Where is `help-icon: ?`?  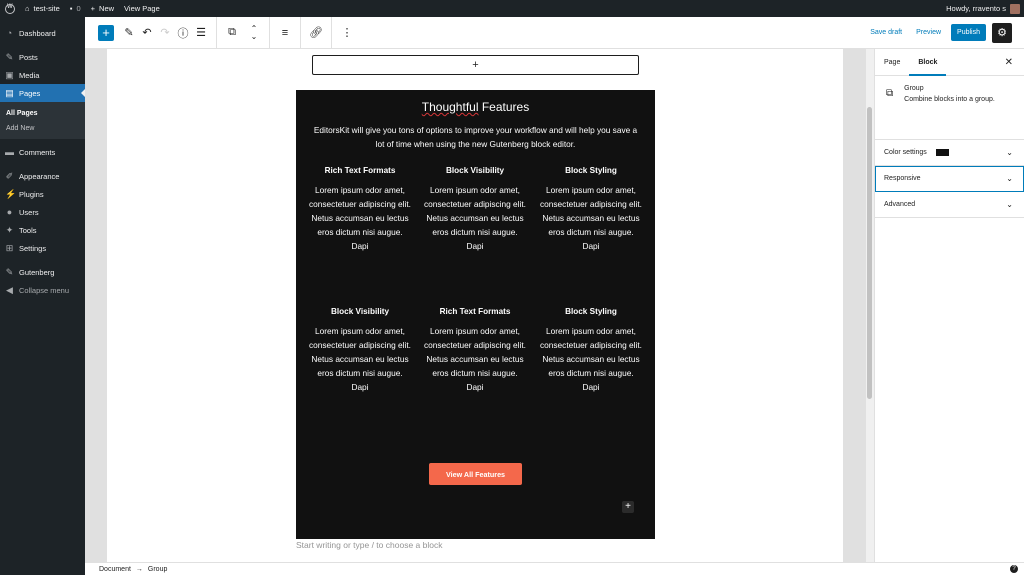 help-icon: ? is located at coordinates (1014, 569).